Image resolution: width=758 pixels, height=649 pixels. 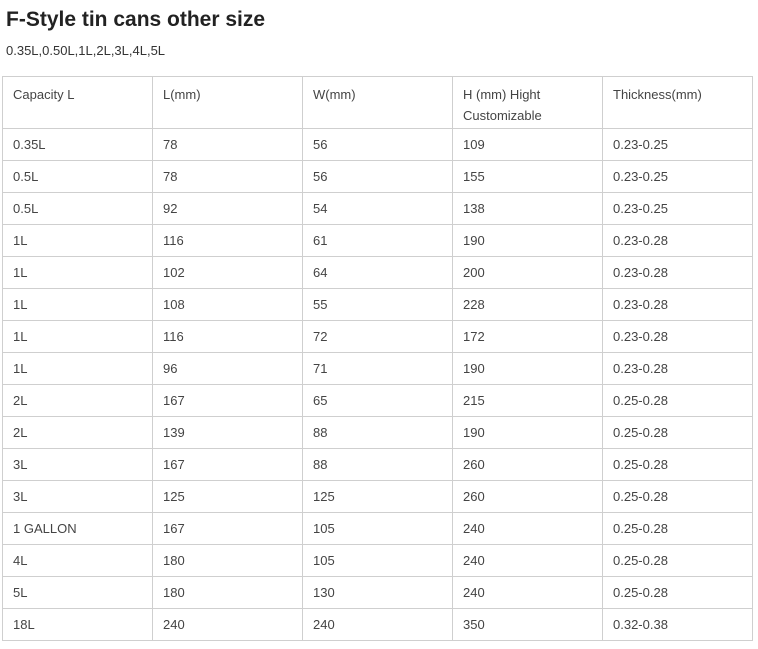 I want to click on cell-height: 215, so click(x=527, y=400).